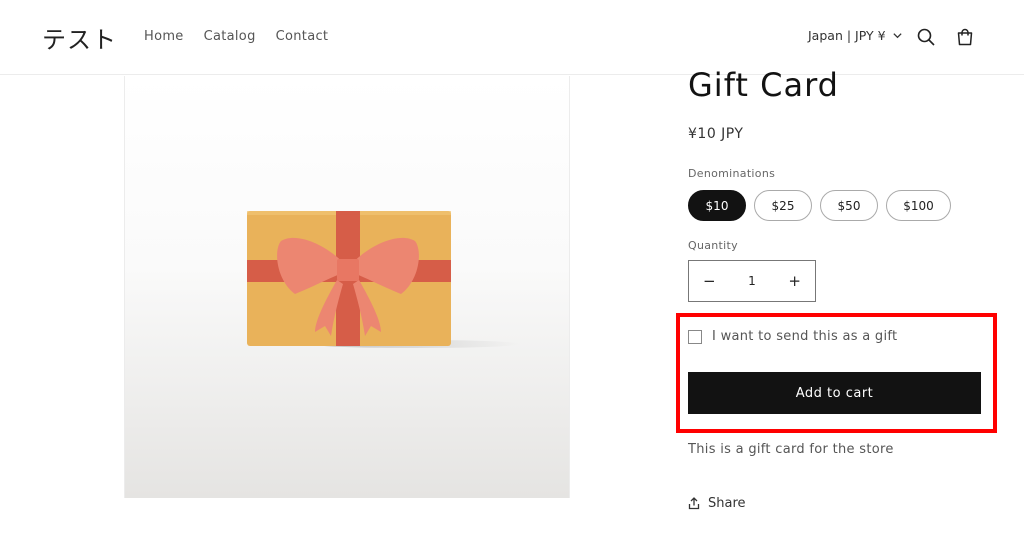 This screenshot has width=1024, height=552. Describe the element at coordinates (302, 36) in the screenshot. I see `nav-contact: Contact` at that location.